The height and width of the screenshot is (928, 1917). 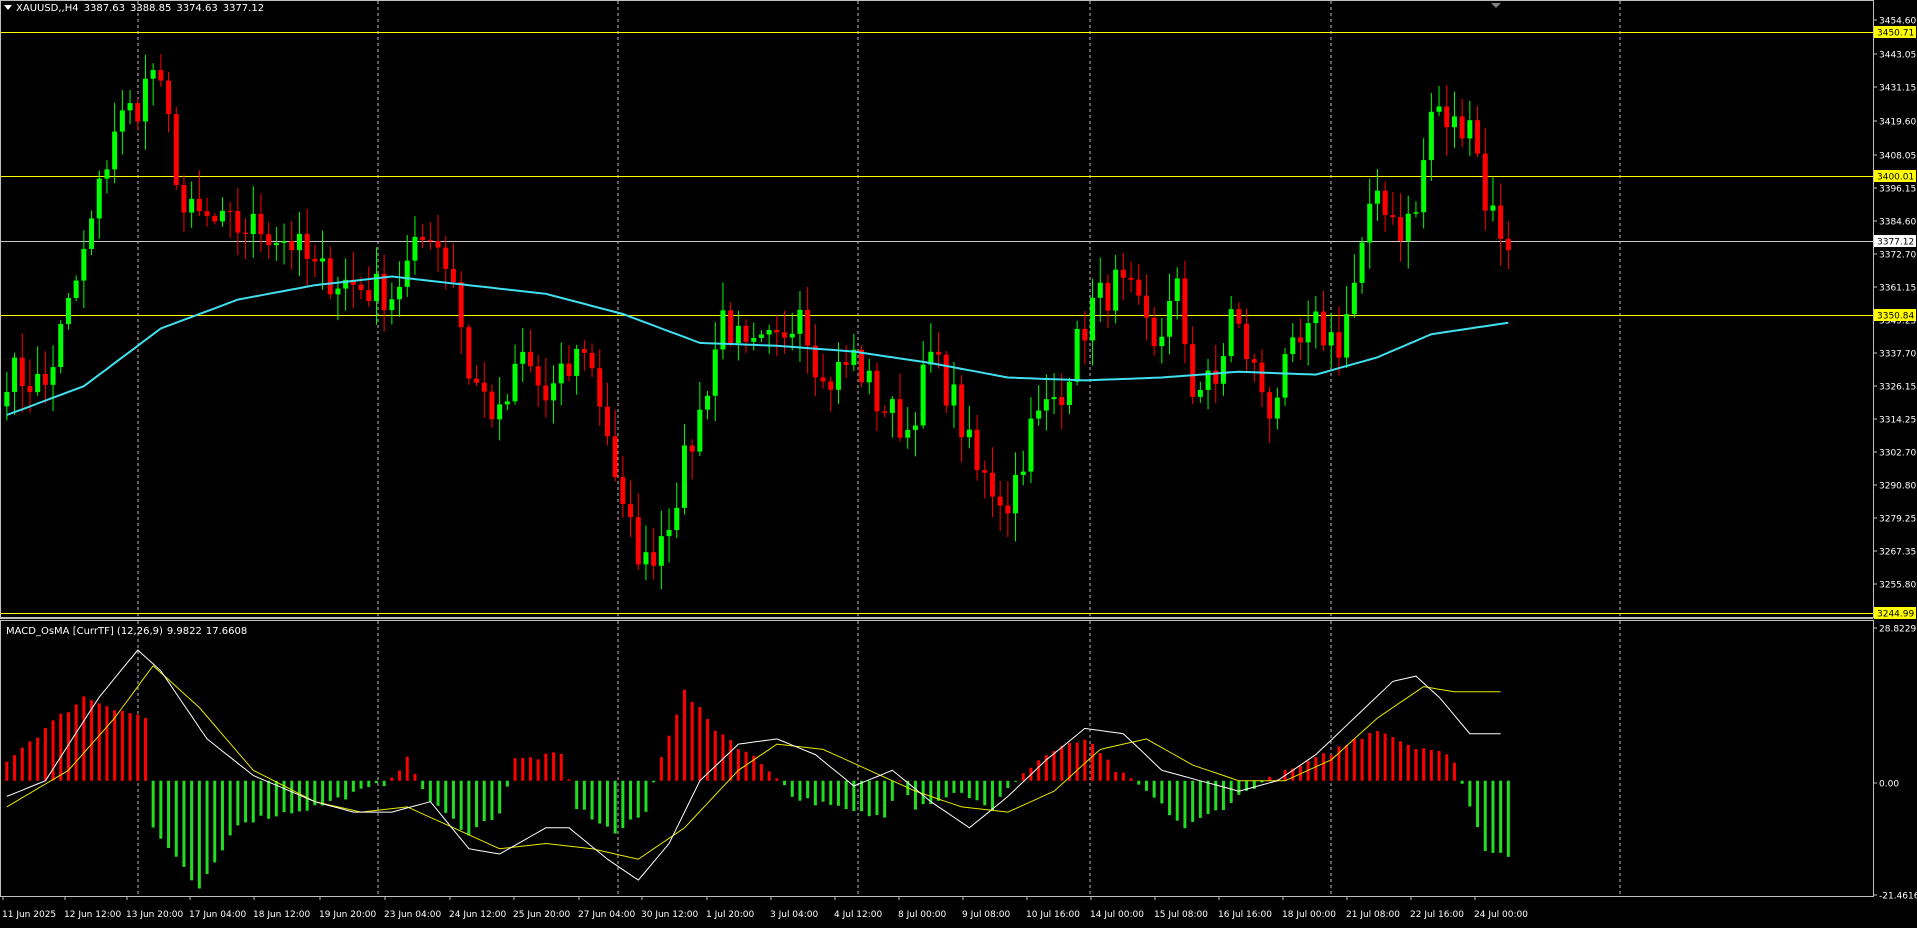 I want to click on low-price: 3374.63, so click(x=197, y=8).